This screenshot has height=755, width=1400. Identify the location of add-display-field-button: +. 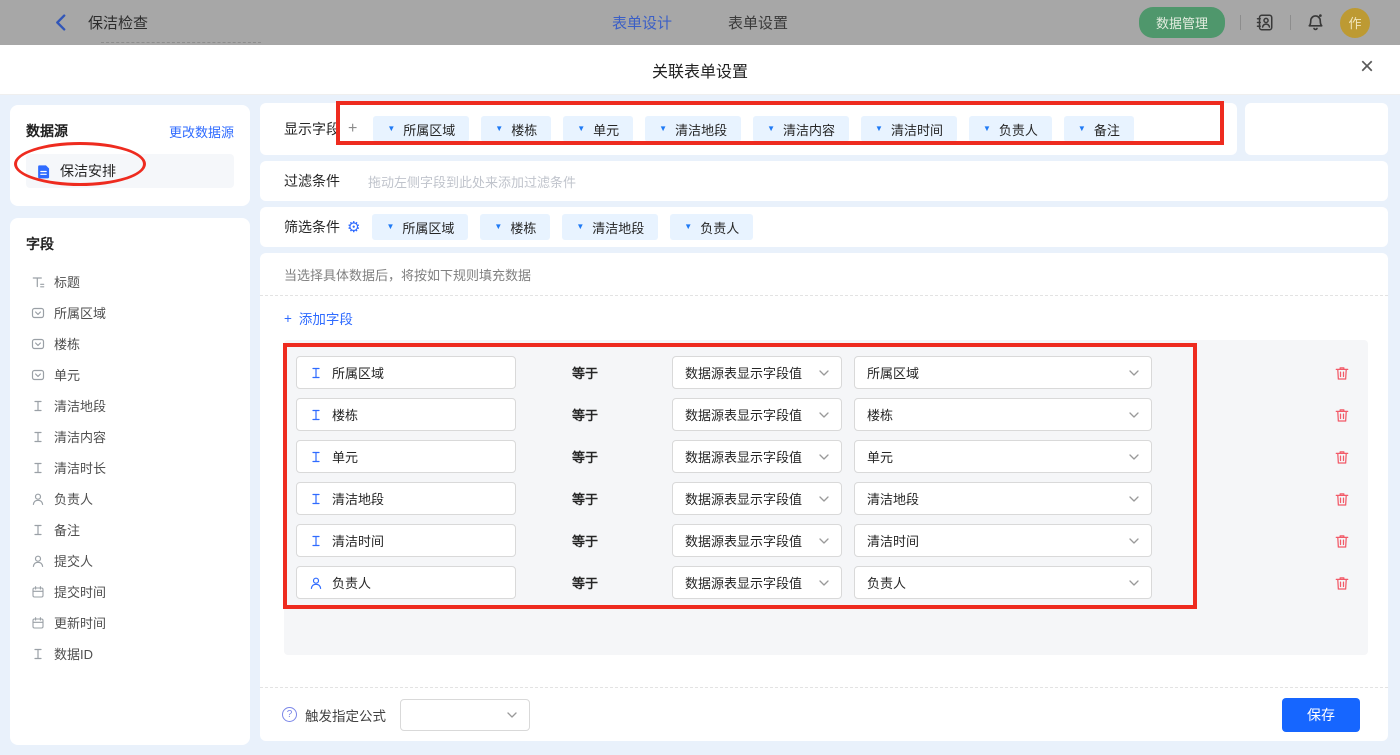
(352, 129).